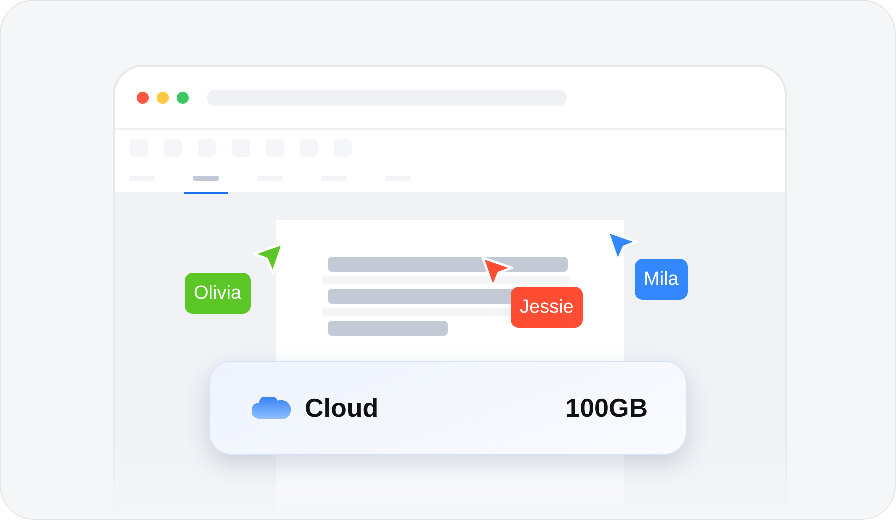 This screenshot has width=896, height=520. What do you see at coordinates (661, 279) in the screenshot?
I see `user-name-tag: Mila` at bounding box center [661, 279].